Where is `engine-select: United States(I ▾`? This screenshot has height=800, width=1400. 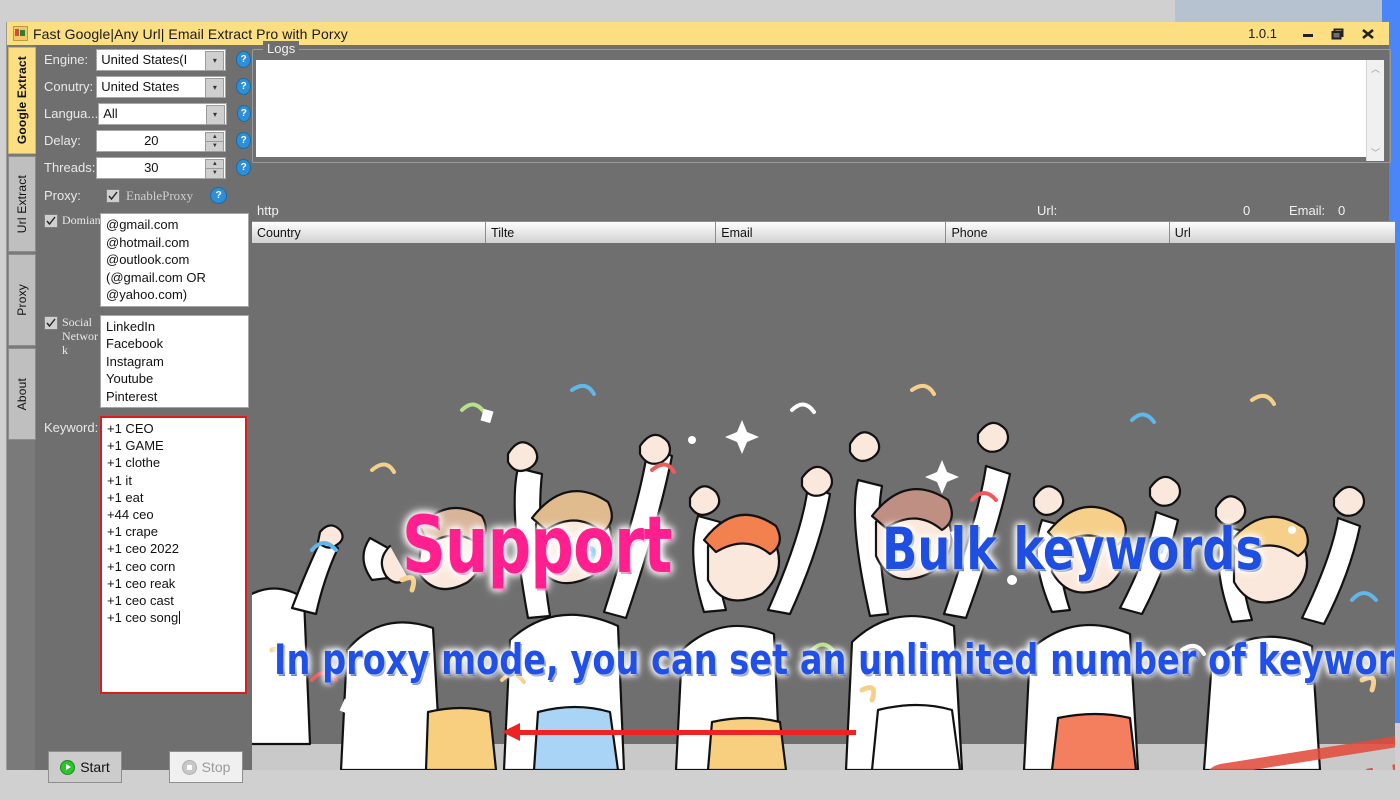 engine-select: United States(I ▾ is located at coordinates (161, 59).